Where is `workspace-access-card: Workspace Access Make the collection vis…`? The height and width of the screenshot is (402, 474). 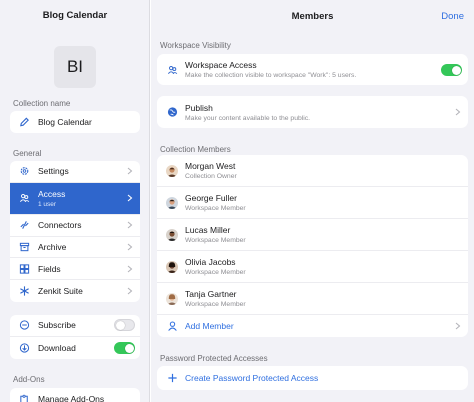
workspace-access-card: Workspace Access Make the collection vis… is located at coordinates (312, 69).